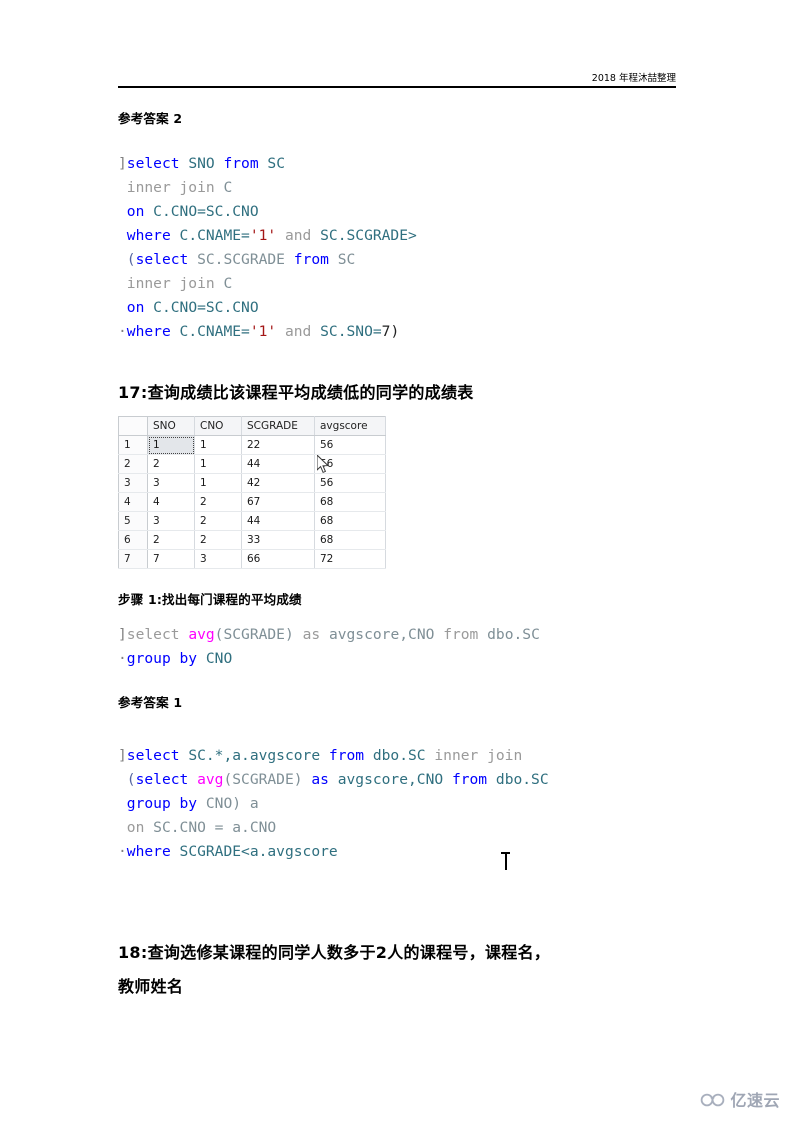  I want to click on grid-cell-scgrade: 42, so click(278, 483).